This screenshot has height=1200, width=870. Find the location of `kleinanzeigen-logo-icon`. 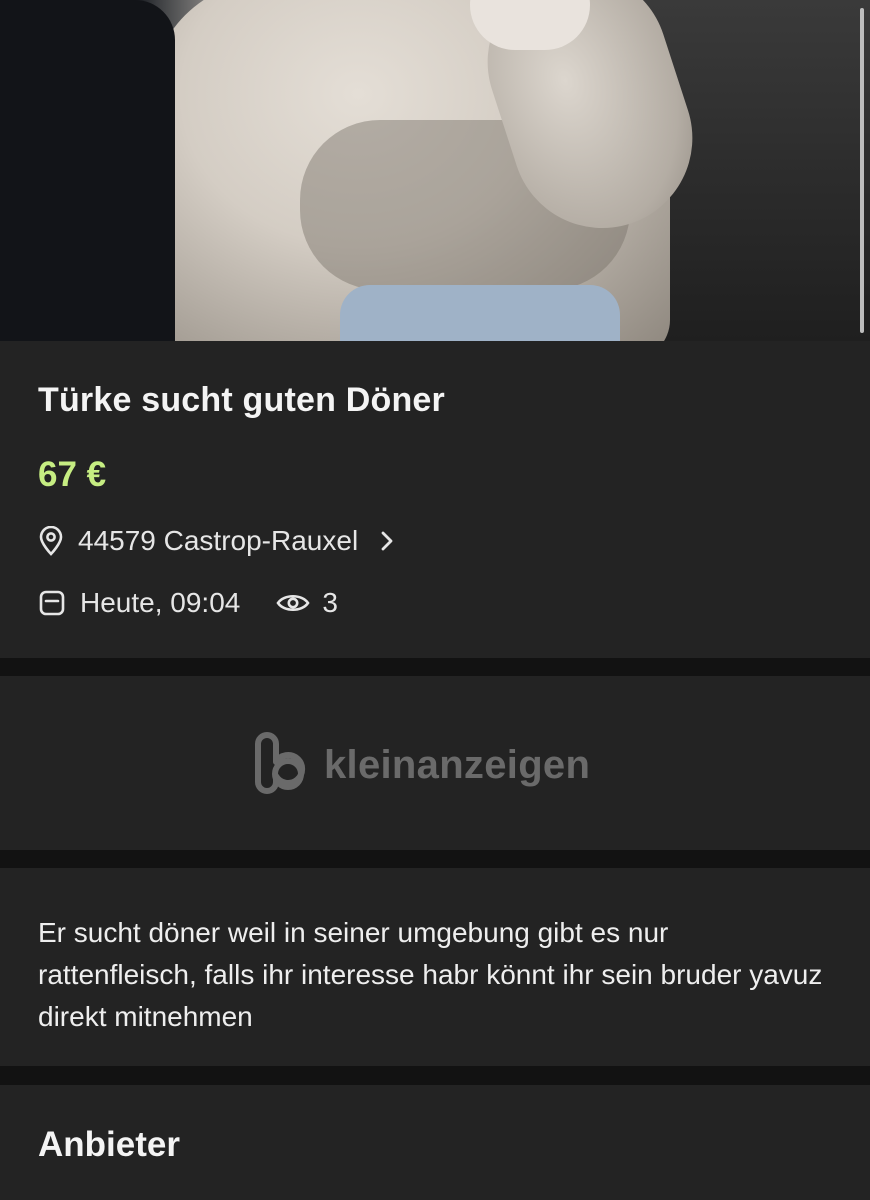

kleinanzeigen-logo-icon is located at coordinates (279, 765).